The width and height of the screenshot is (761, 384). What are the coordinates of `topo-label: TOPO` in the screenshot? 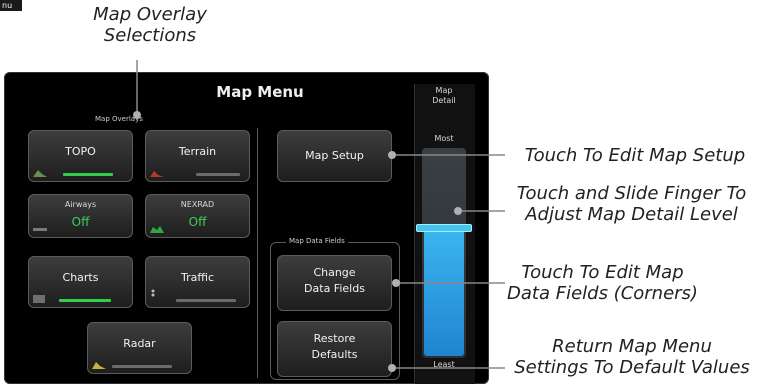 It's located at (80, 151).